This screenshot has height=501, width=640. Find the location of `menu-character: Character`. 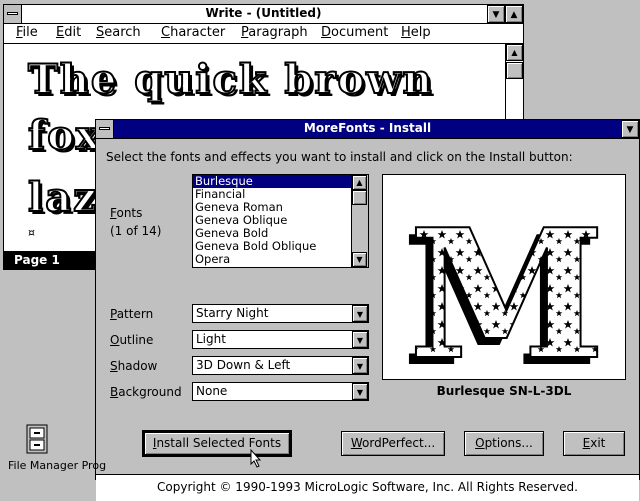

menu-character: Character is located at coordinates (193, 33).